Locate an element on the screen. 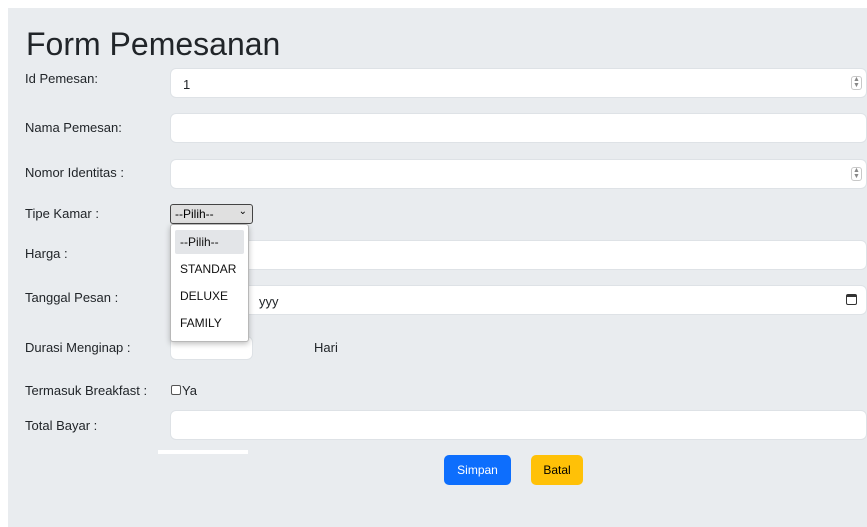  room-type-selected: --Pilih-- is located at coordinates (194, 214).